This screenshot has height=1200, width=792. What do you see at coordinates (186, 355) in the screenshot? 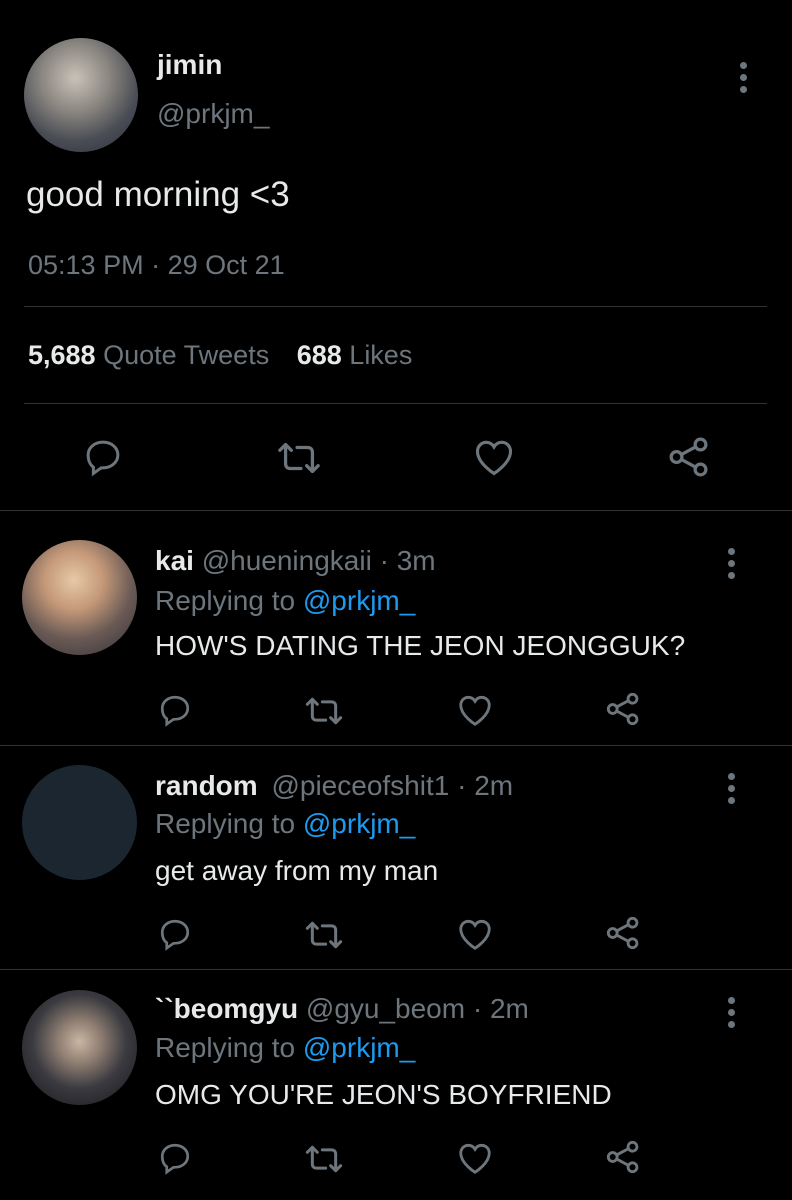
I see `quote-label: Quote Tweets` at bounding box center [186, 355].